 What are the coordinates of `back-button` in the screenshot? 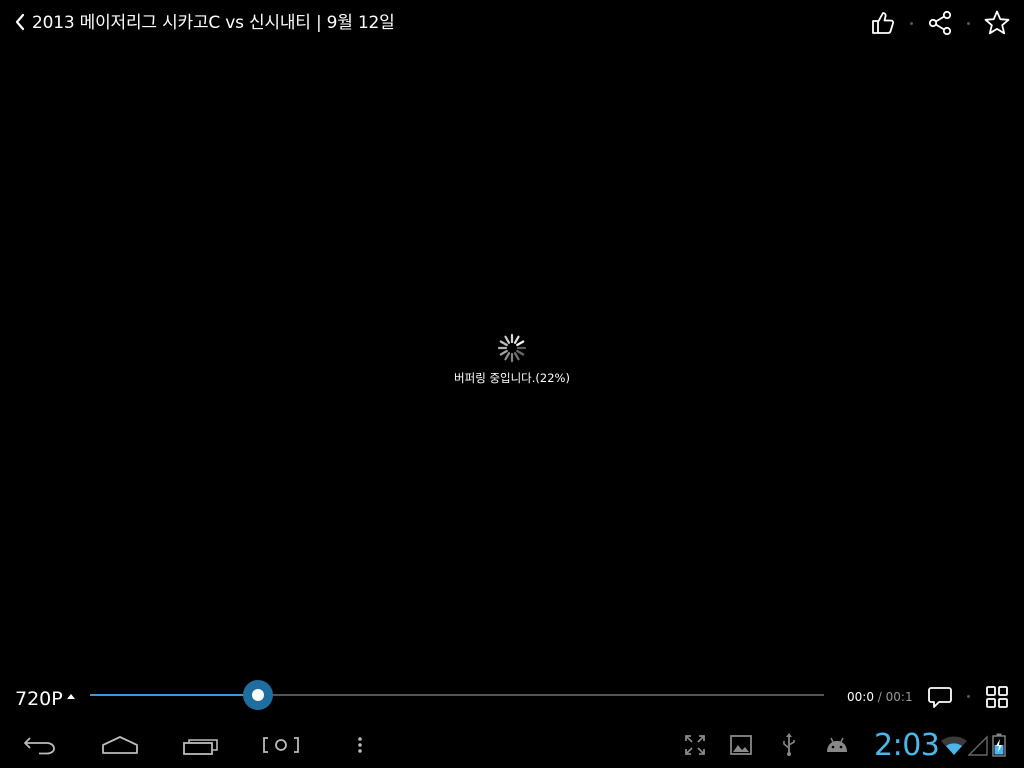 It's located at (20, 22).